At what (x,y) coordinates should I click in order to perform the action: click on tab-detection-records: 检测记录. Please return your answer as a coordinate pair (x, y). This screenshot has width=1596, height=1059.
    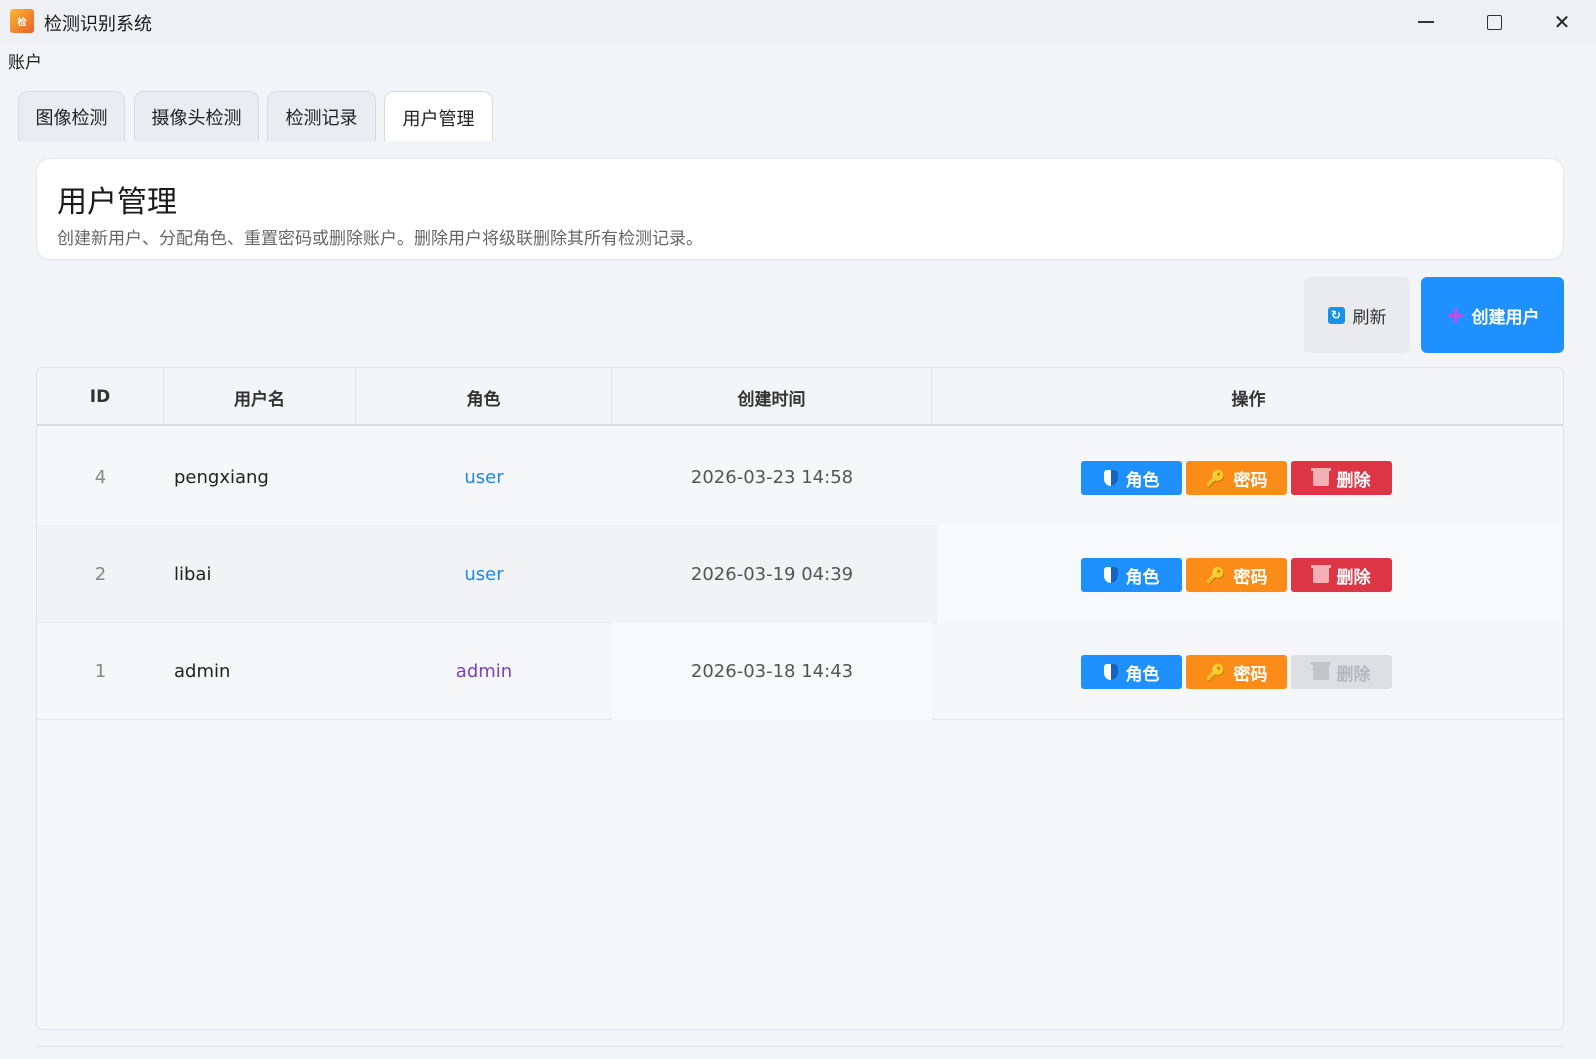
    Looking at the image, I should click on (321, 116).